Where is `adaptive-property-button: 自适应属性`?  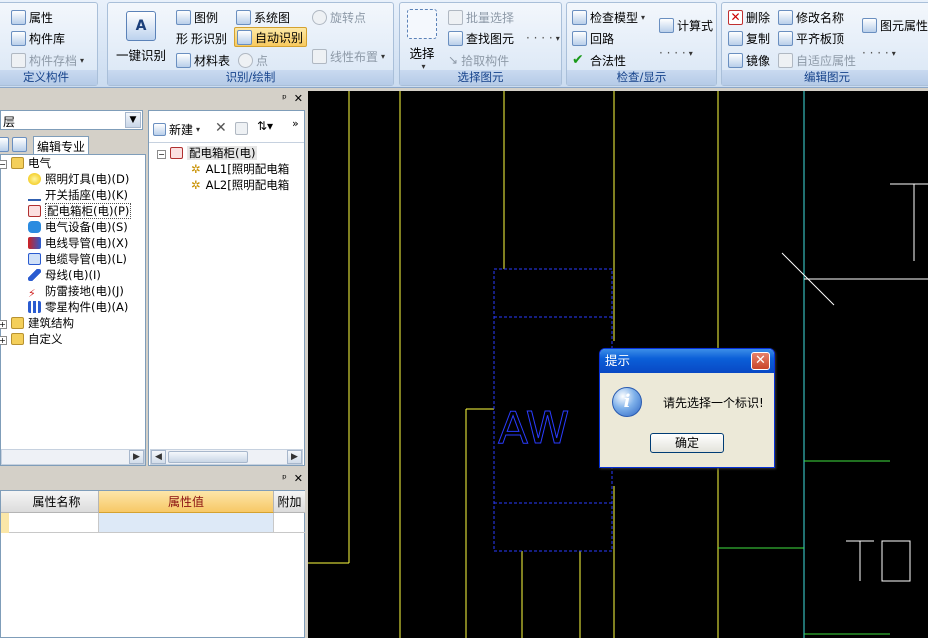 adaptive-property-button: 自适应属性 is located at coordinates (817, 60).